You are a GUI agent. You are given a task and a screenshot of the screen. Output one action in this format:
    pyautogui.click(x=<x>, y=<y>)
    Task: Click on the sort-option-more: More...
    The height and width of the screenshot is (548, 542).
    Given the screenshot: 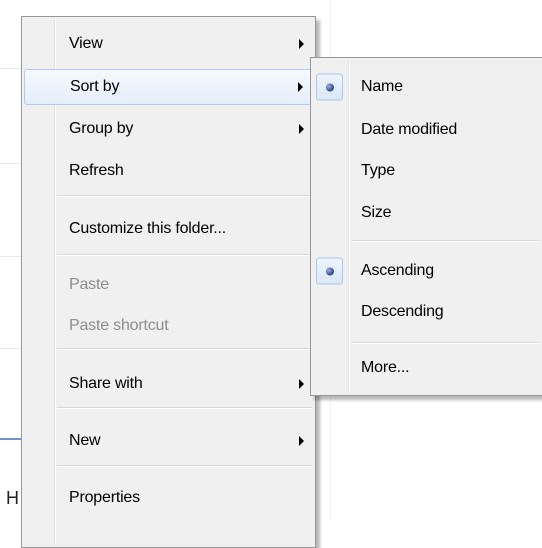 What is the action you would take?
    pyautogui.click(x=426, y=368)
    